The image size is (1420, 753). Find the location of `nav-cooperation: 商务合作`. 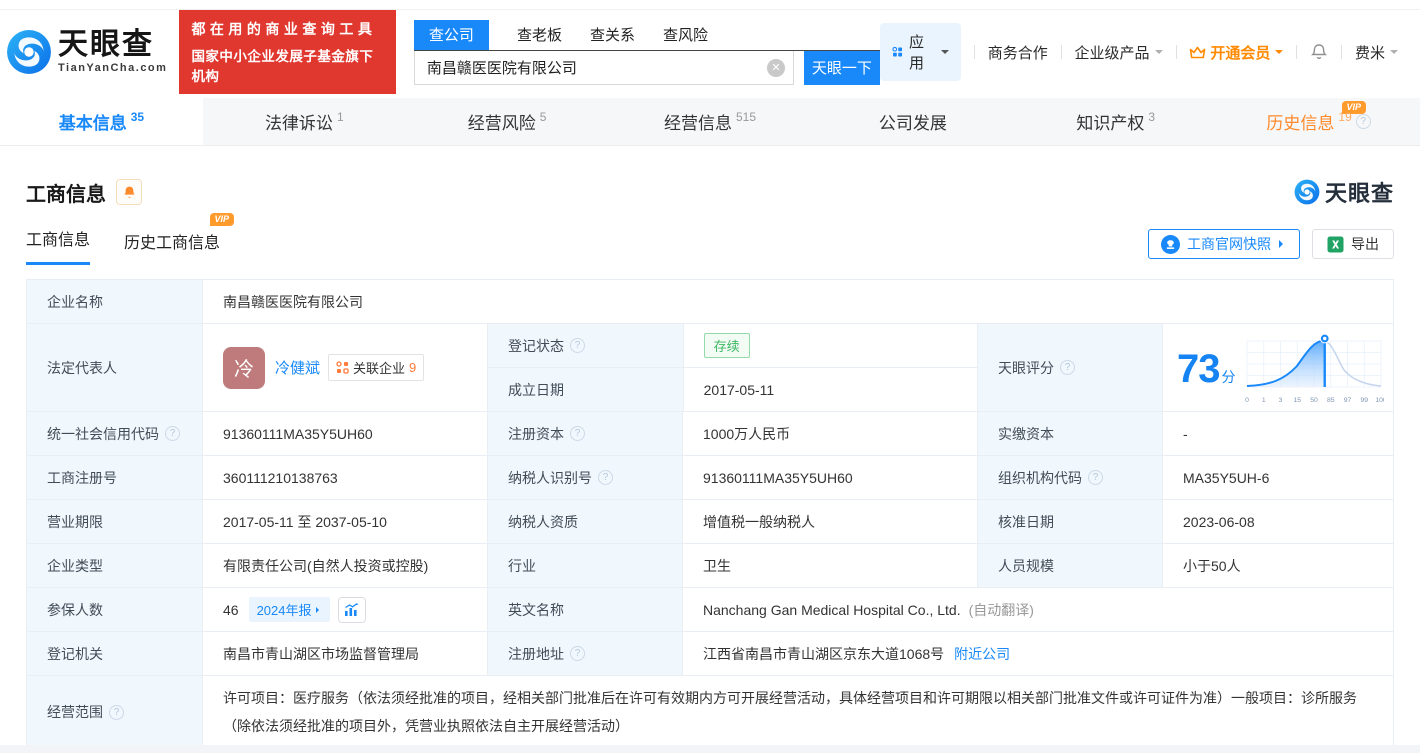

nav-cooperation: 商务合作 is located at coordinates (1018, 52).